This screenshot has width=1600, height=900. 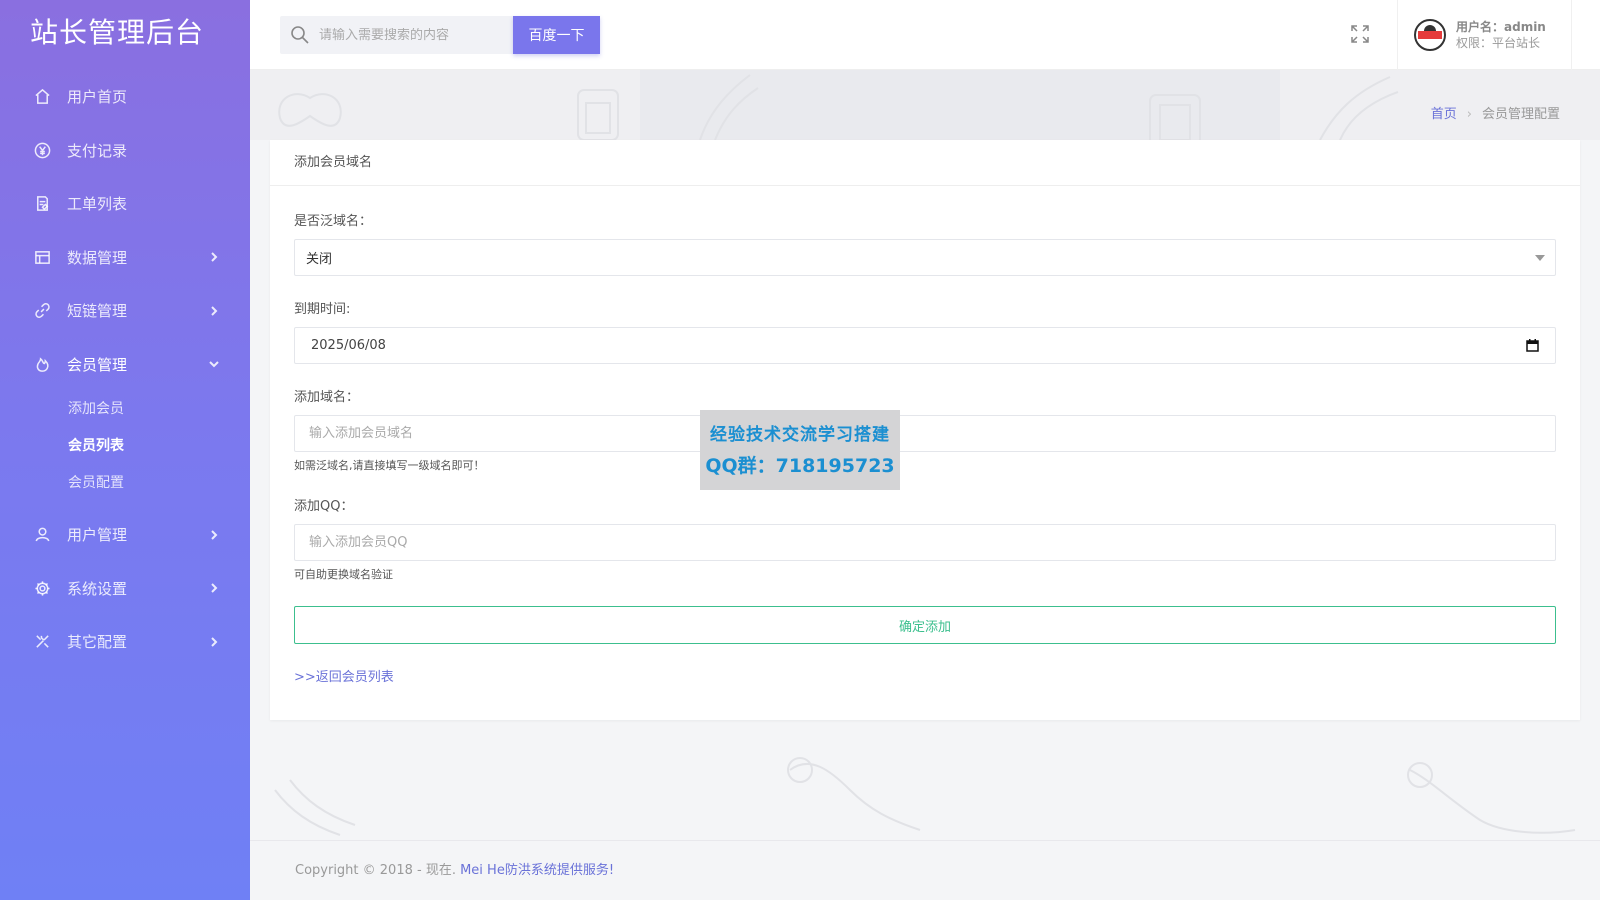 I want to click on tools-icon, so click(x=42, y=642).